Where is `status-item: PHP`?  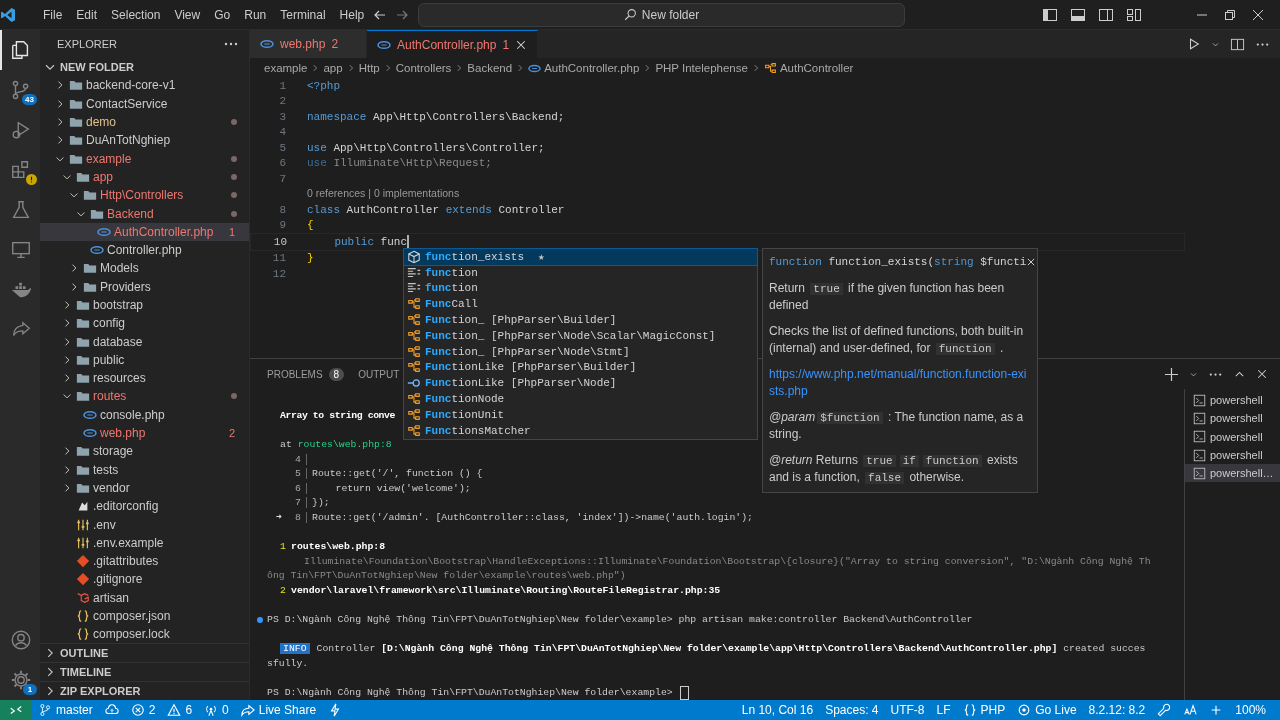 status-item: PHP is located at coordinates (984, 710).